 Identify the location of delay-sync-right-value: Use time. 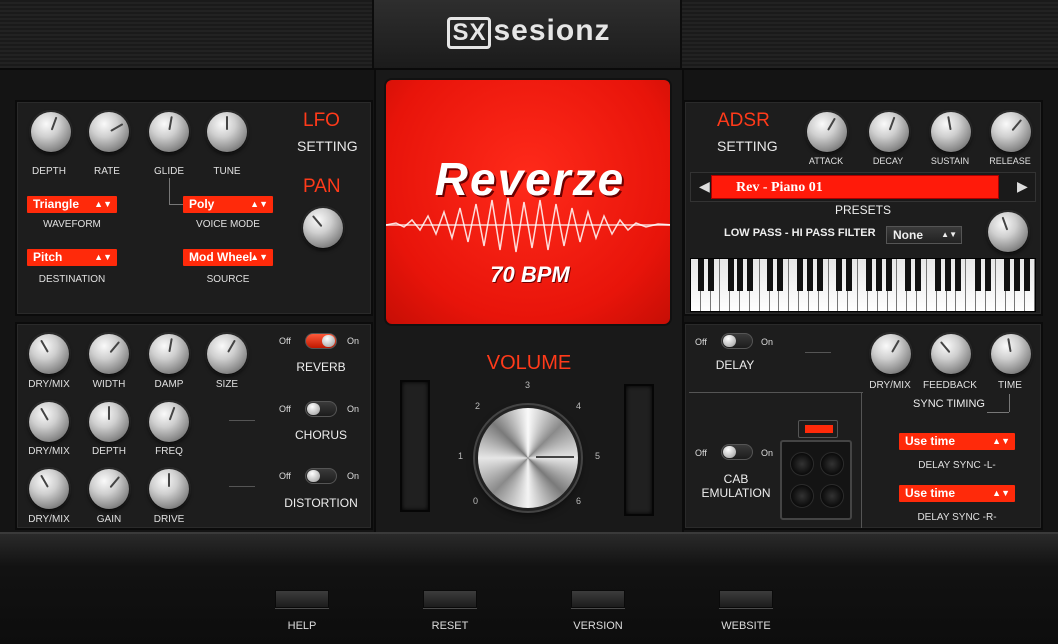
(930, 493).